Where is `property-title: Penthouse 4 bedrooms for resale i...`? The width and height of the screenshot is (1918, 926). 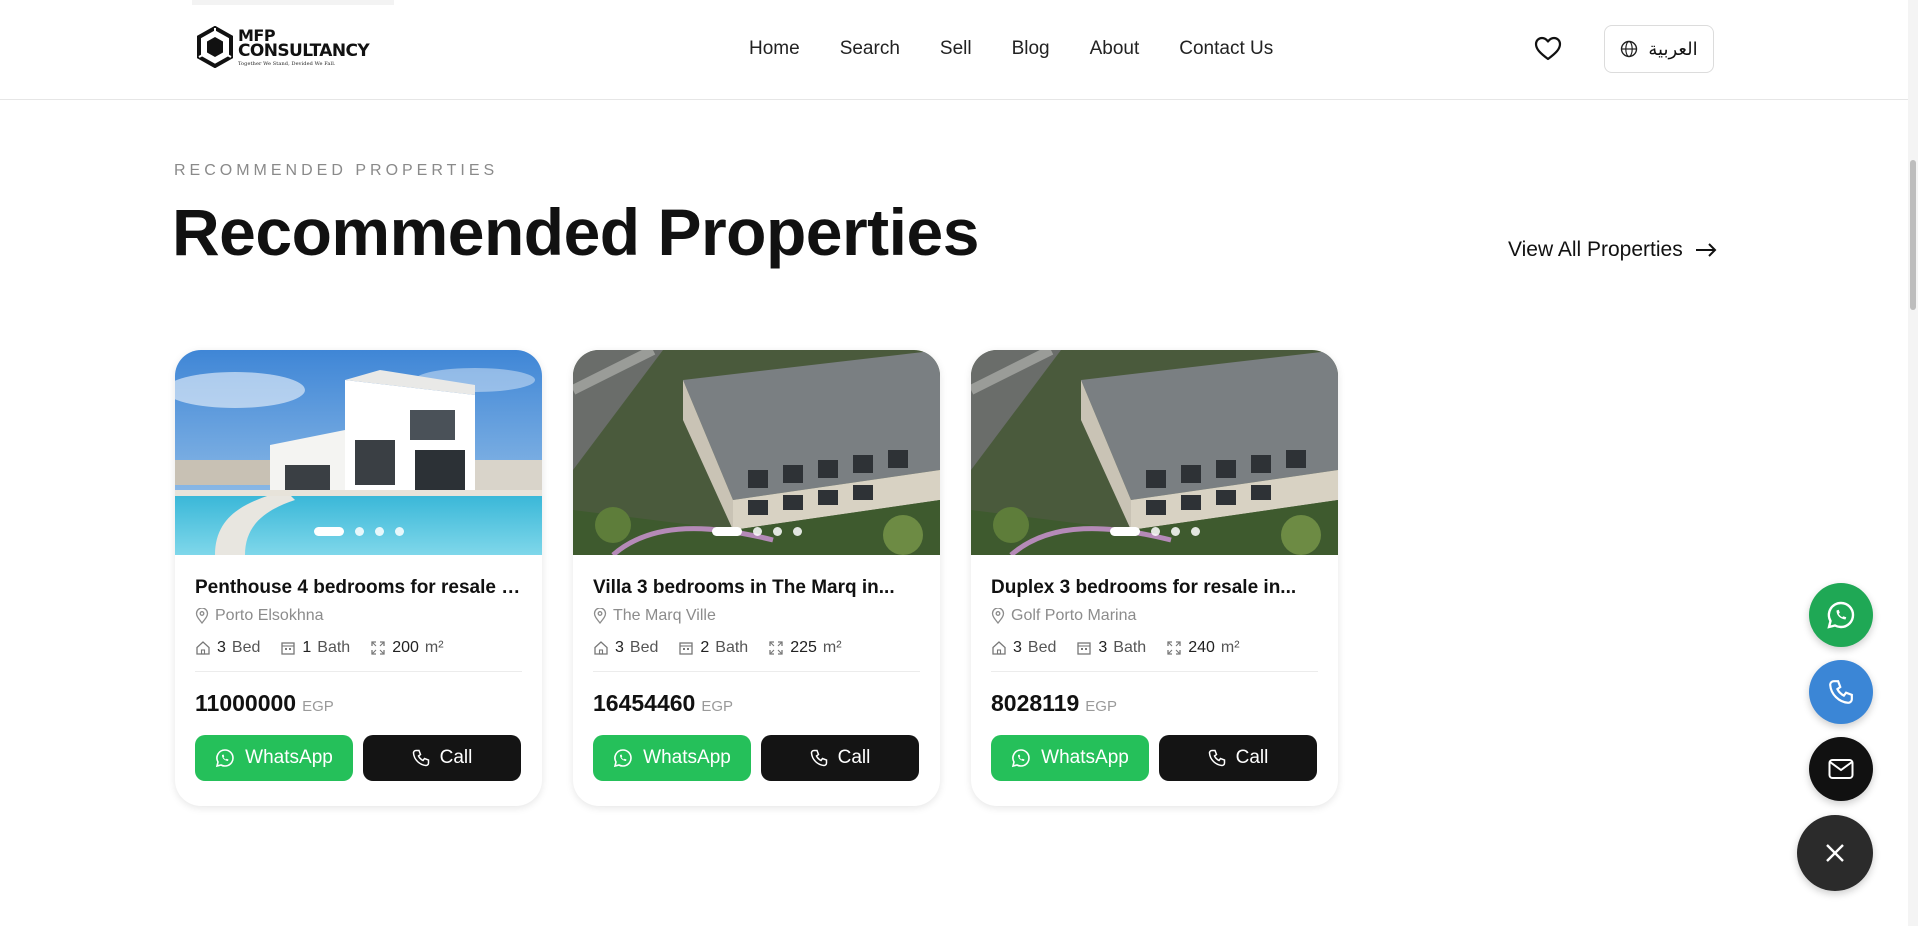
property-title: Penthouse 4 bedrooms for resale i... is located at coordinates (358, 588).